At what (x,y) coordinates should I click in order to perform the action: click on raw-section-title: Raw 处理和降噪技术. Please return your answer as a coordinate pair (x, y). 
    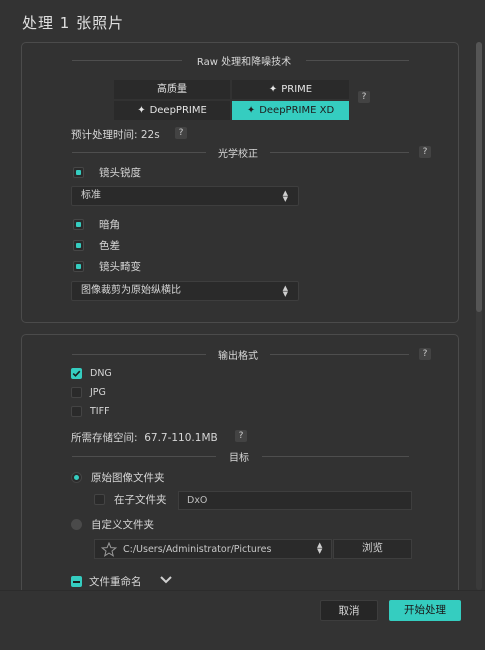
    Looking at the image, I should click on (244, 62).